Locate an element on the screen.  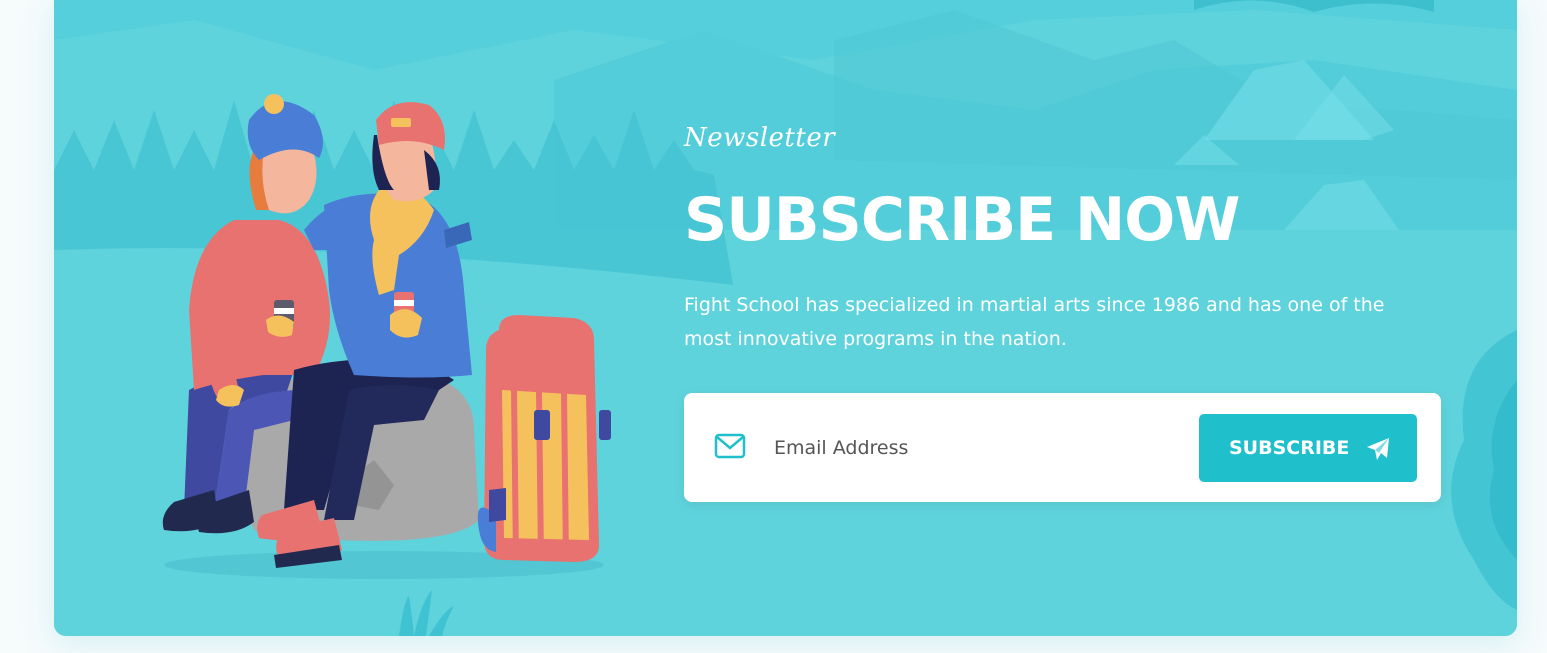
subscribe-button-label: SUBSCRIBE is located at coordinates (1289, 448).